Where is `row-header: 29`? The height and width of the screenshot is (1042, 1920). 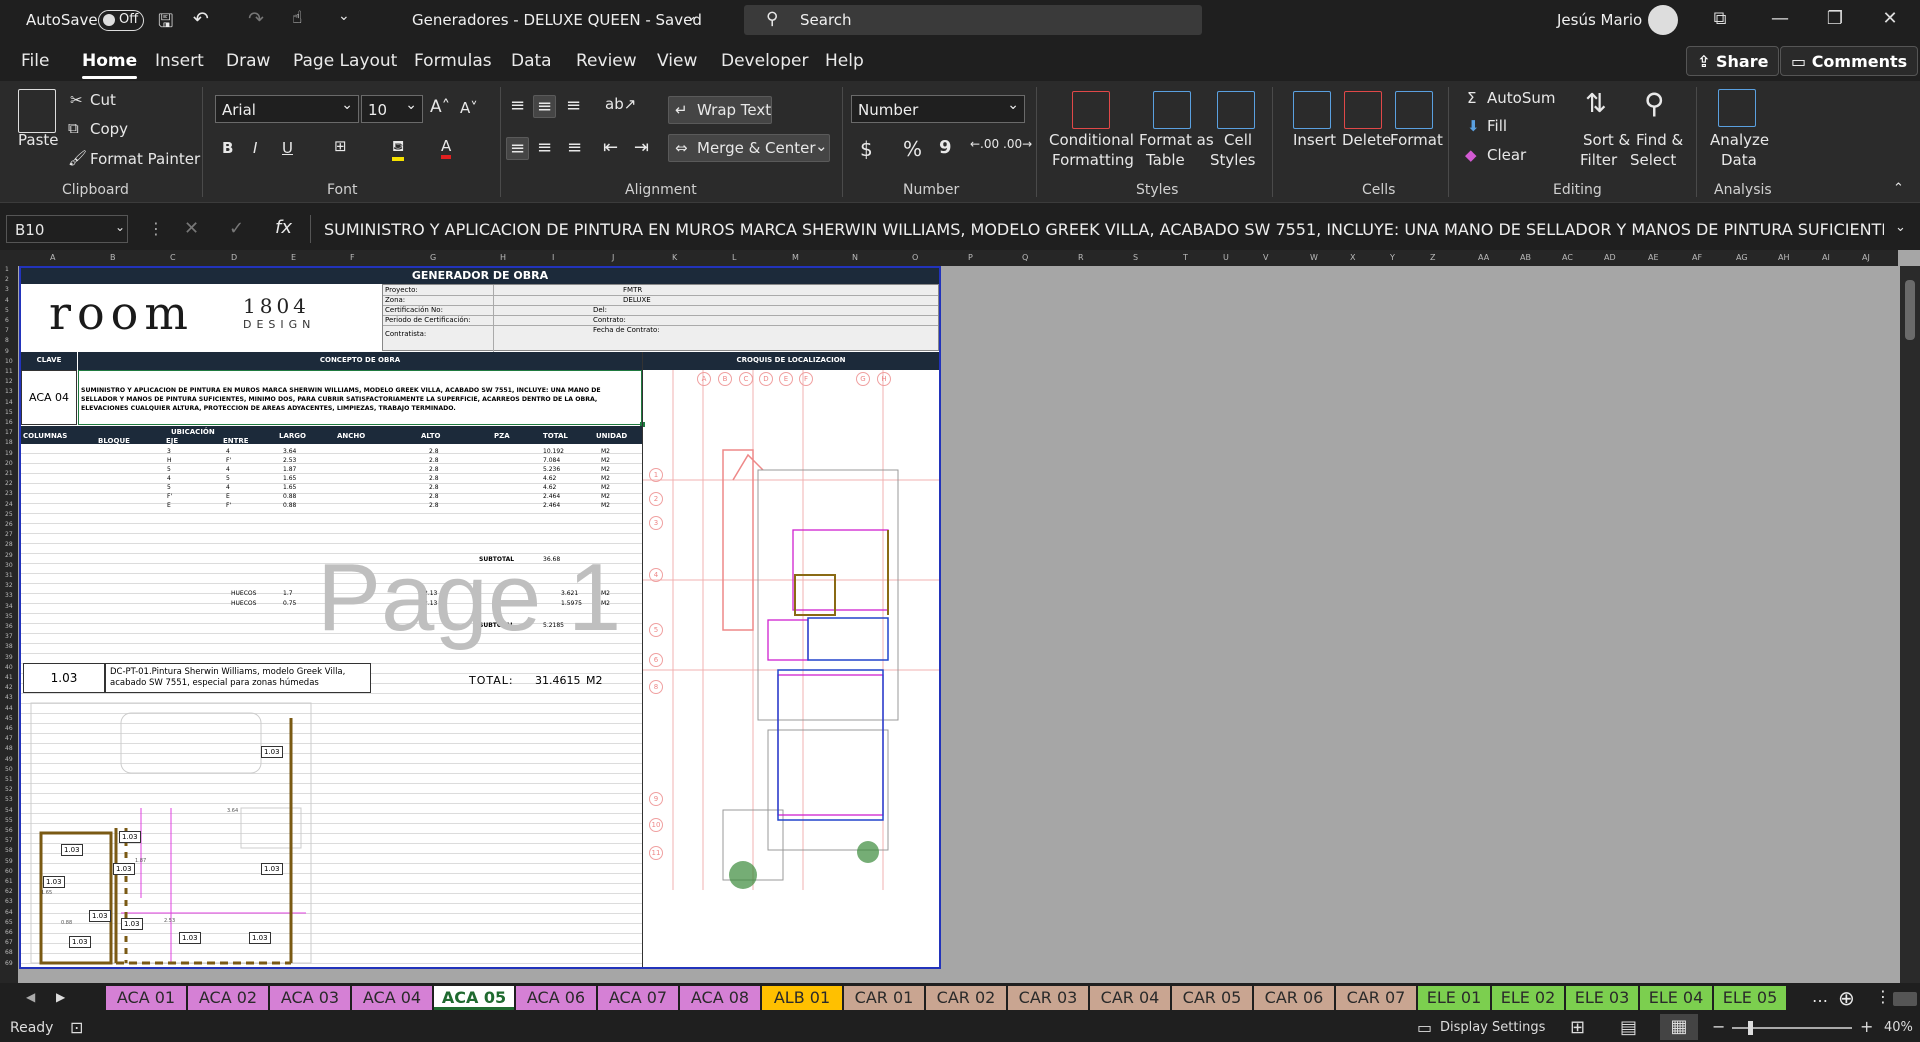 row-header: 29 is located at coordinates (9, 555).